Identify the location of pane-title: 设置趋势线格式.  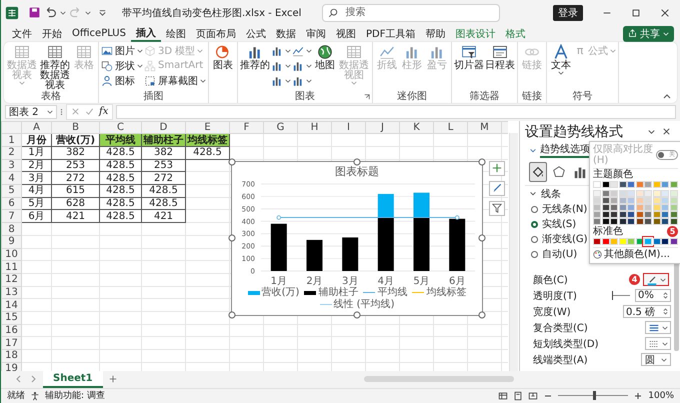
(574, 131).